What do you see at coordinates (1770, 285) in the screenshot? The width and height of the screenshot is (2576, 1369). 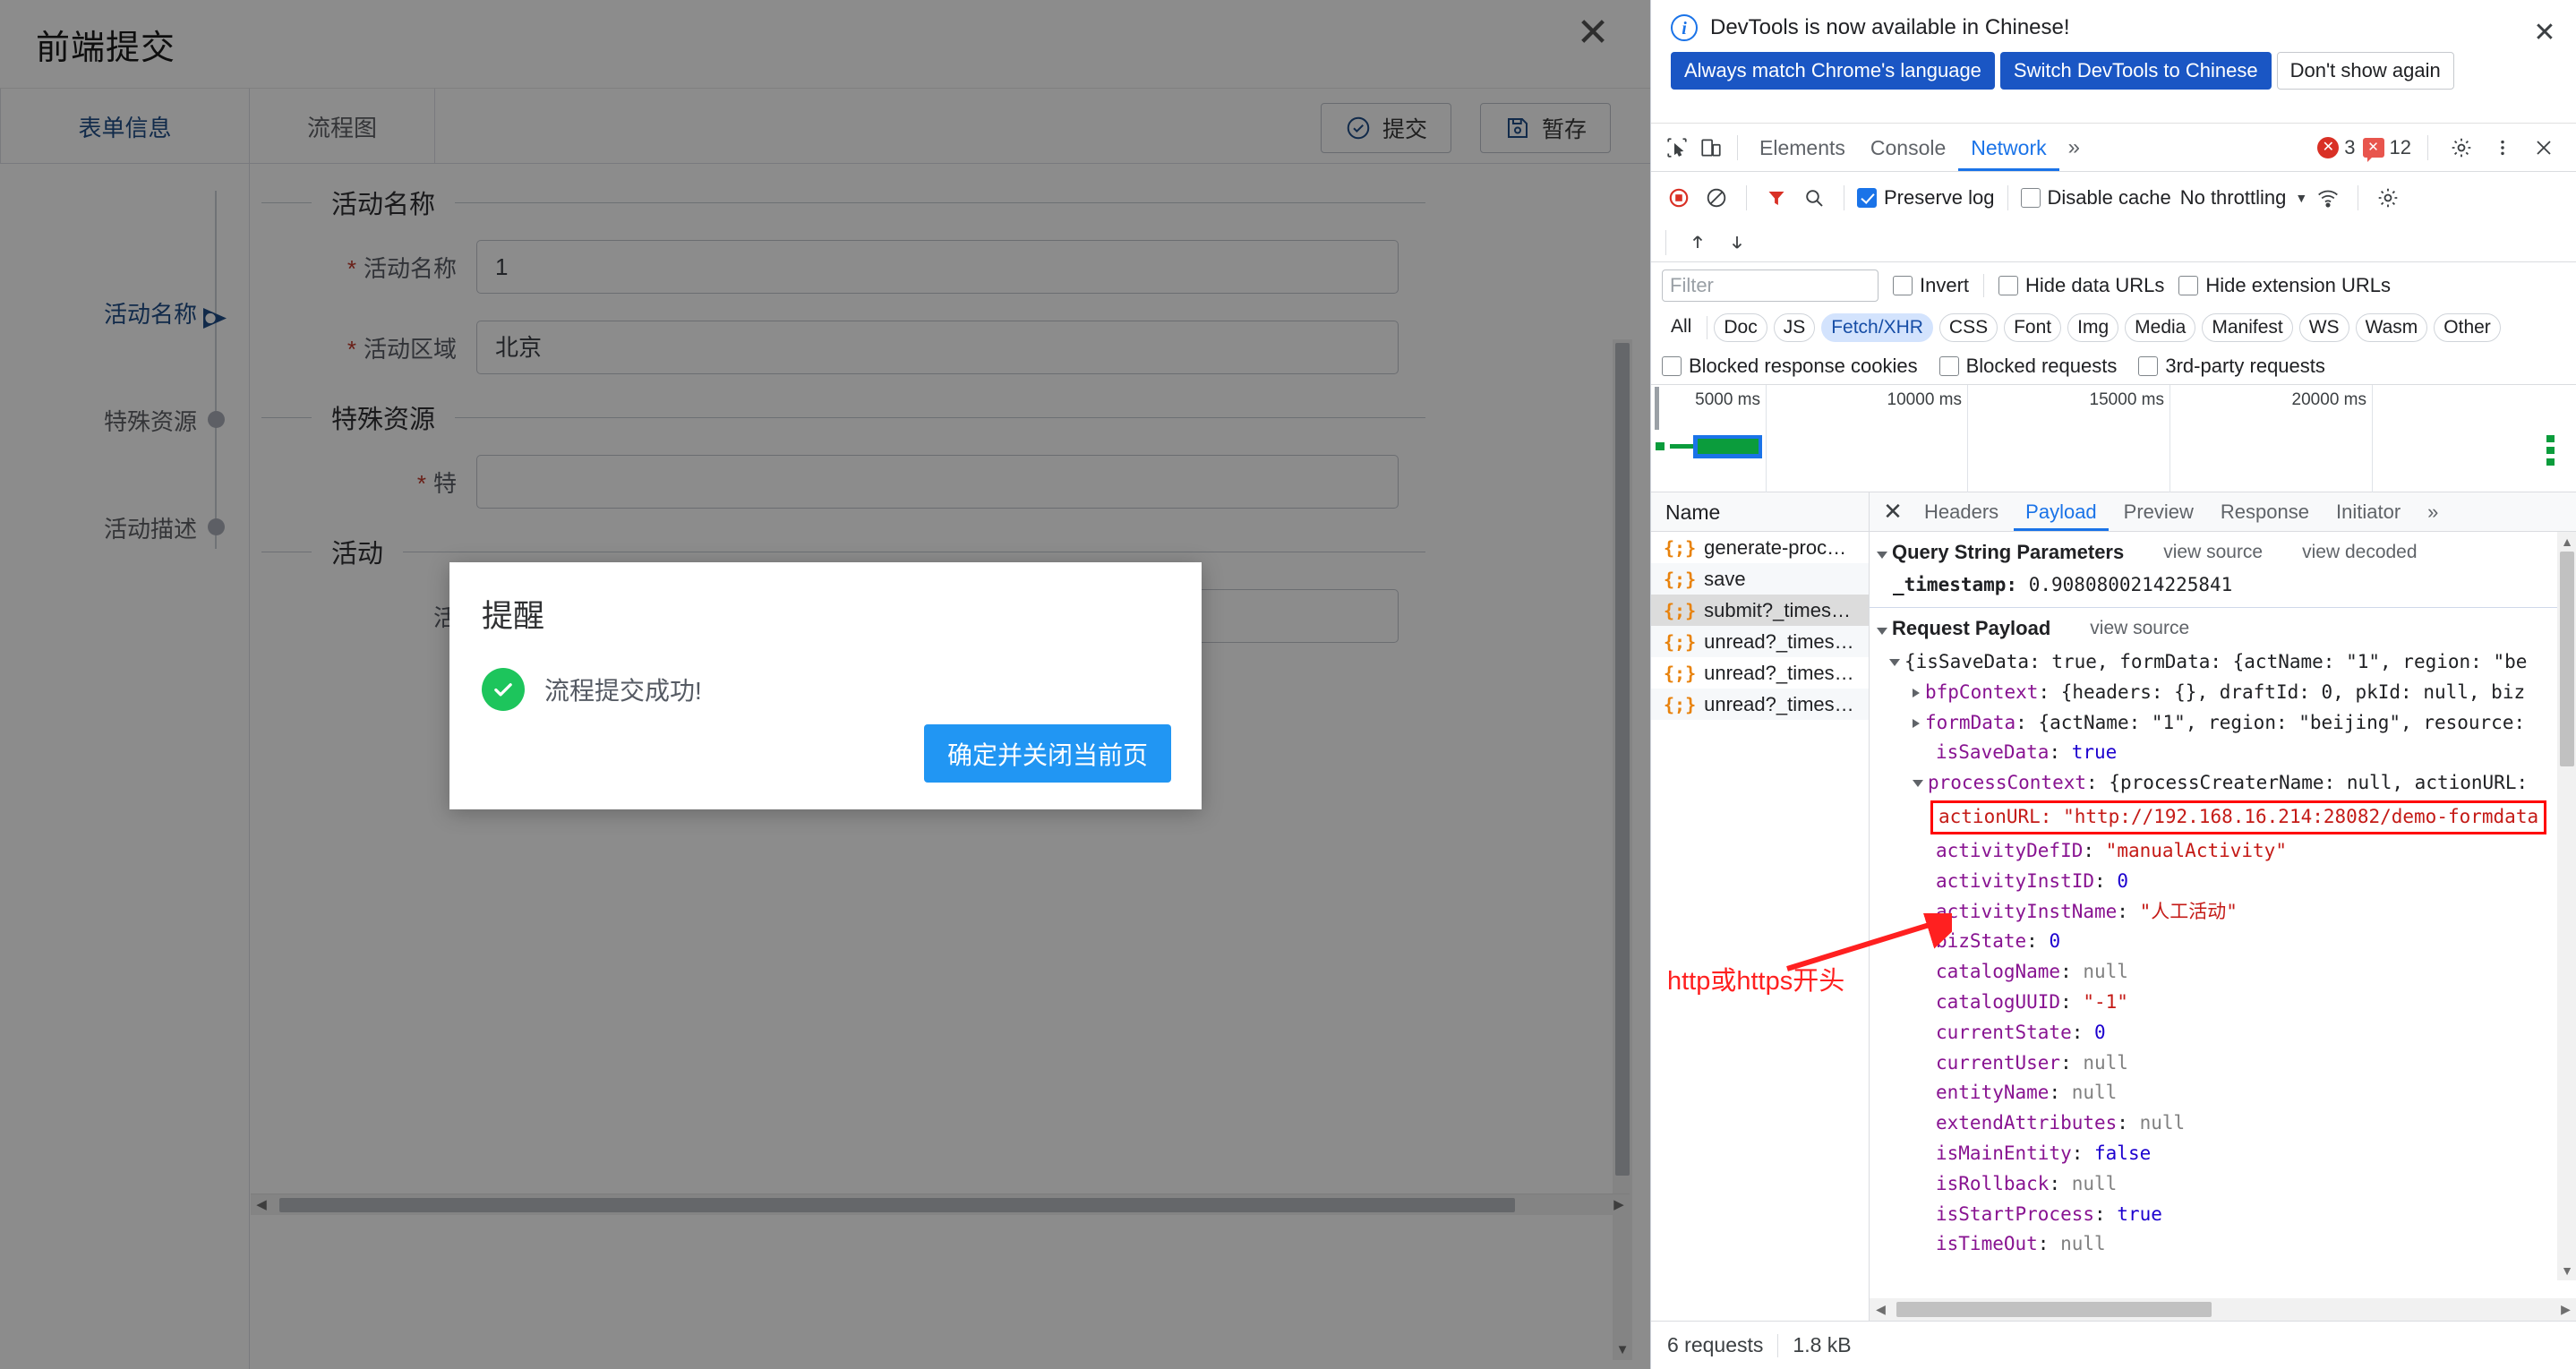 I see `filter-input` at bounding box center [1770, 285].